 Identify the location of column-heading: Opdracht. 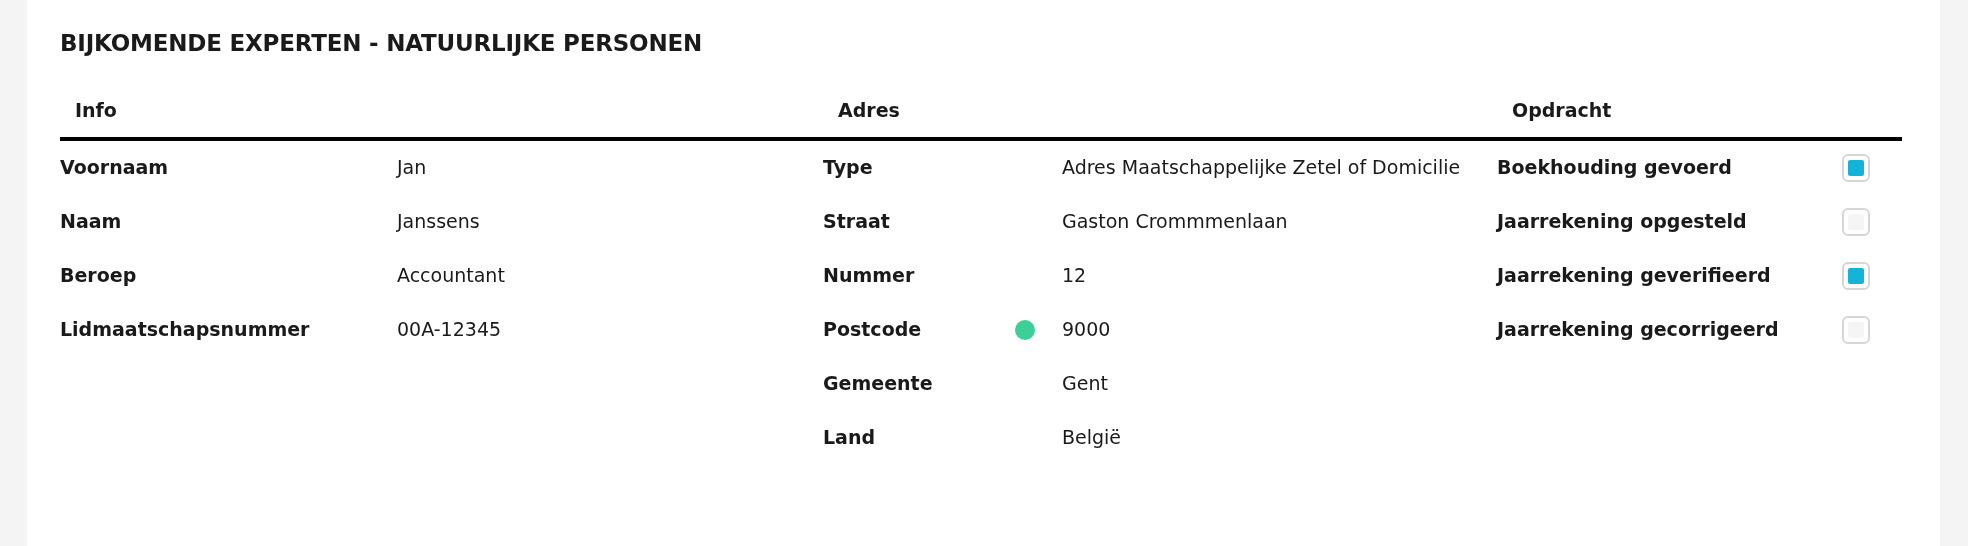
(1699, 115).